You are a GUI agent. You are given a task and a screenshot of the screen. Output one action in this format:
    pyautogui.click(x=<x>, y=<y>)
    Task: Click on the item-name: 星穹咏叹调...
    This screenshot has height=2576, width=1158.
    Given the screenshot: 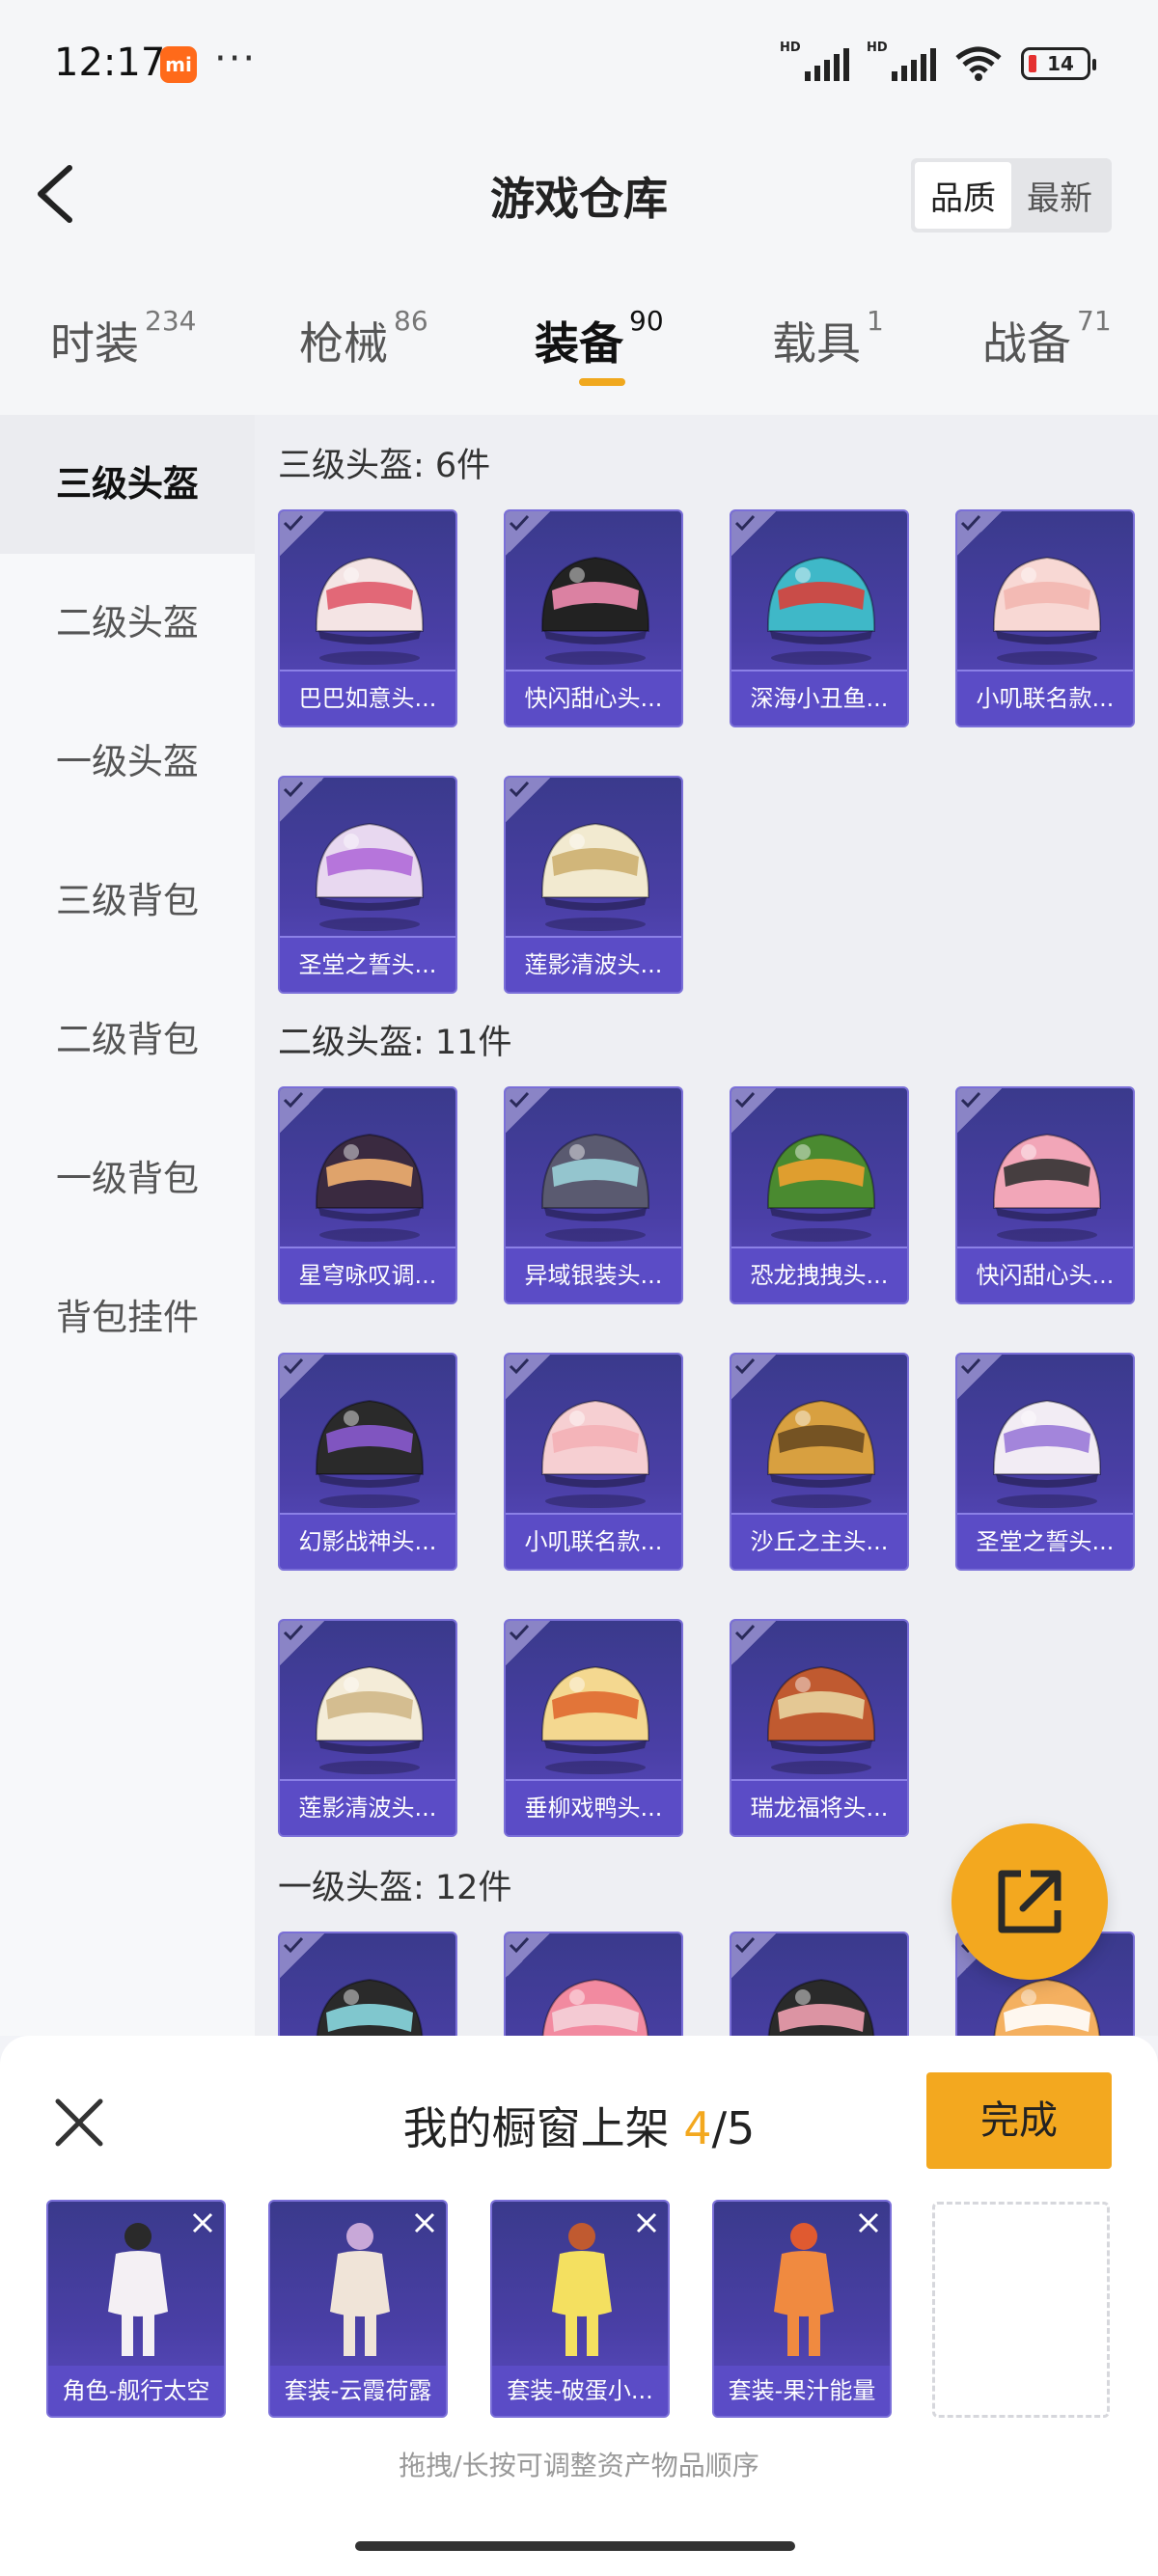 What is the action you would take?
    pyautogui.click(x=367, y=1275)
    